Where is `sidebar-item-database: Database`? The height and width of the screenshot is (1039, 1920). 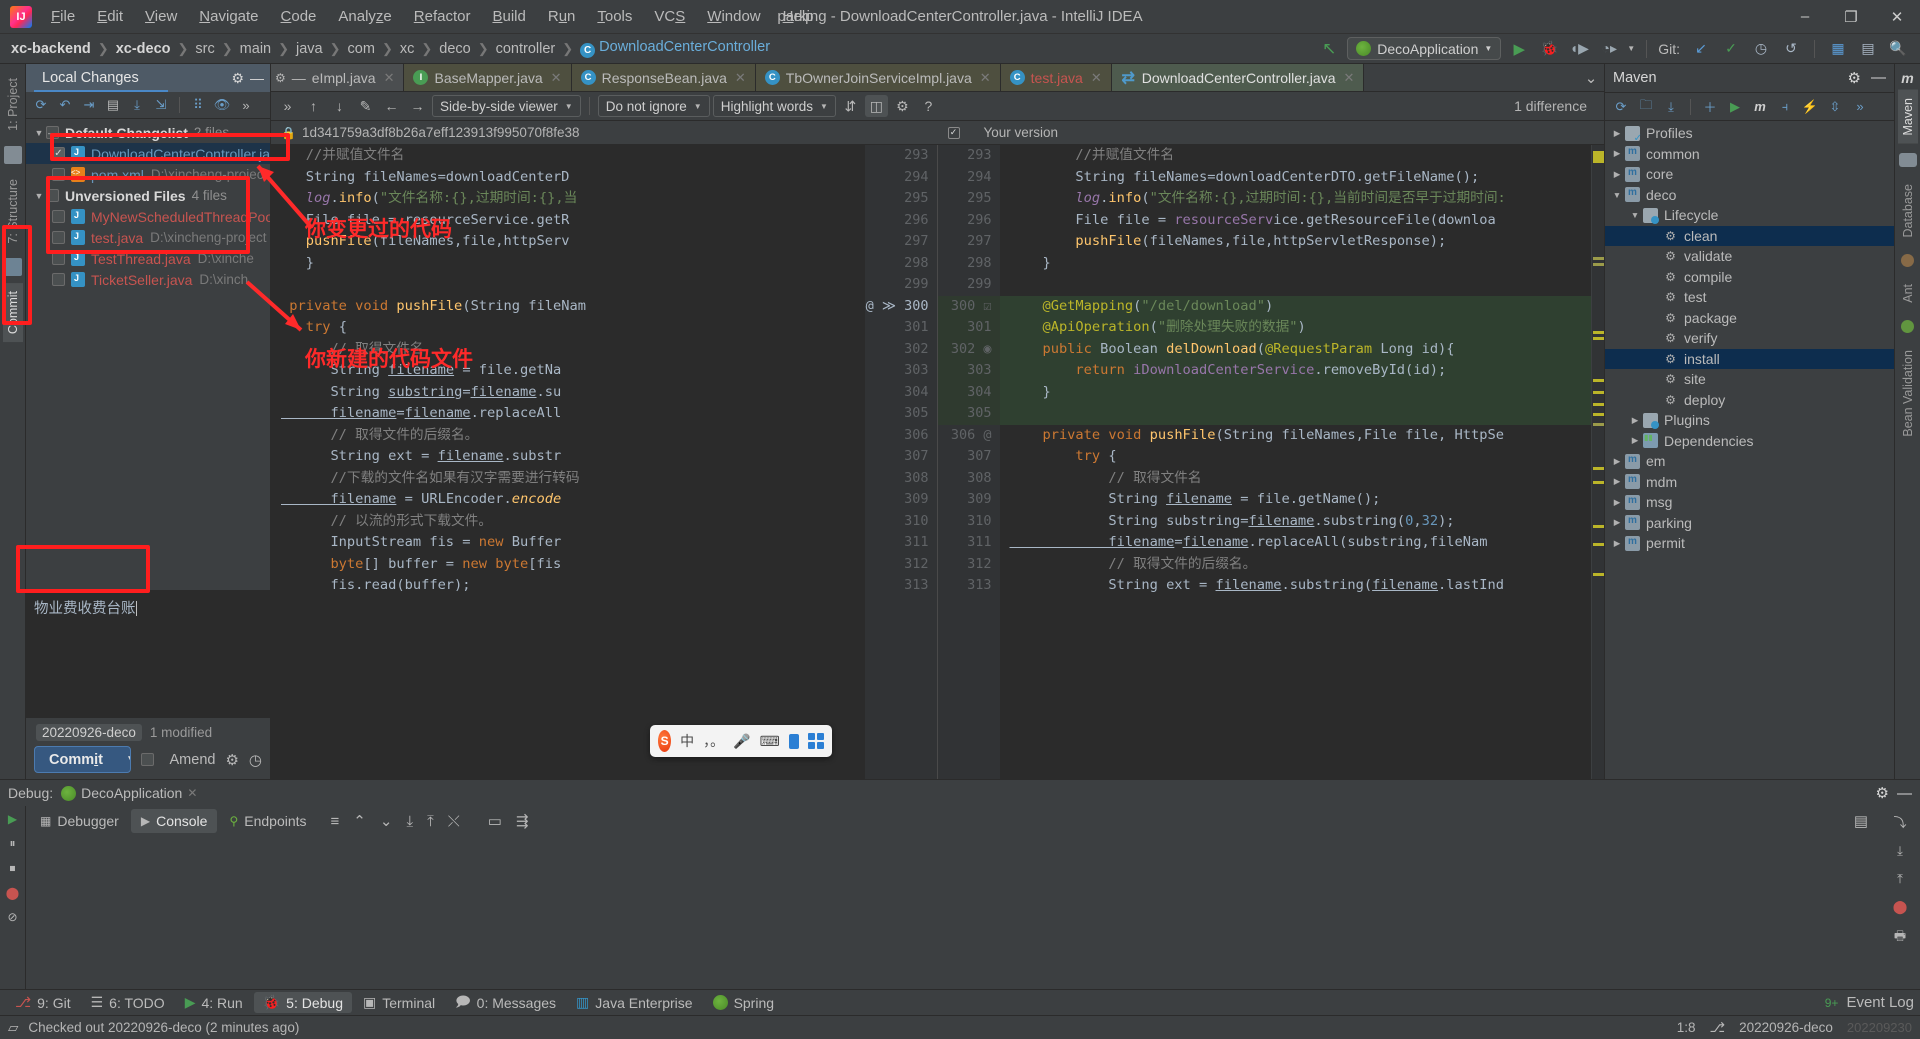 sidebar-item-database: Database is located at coordinates (1908, 211).